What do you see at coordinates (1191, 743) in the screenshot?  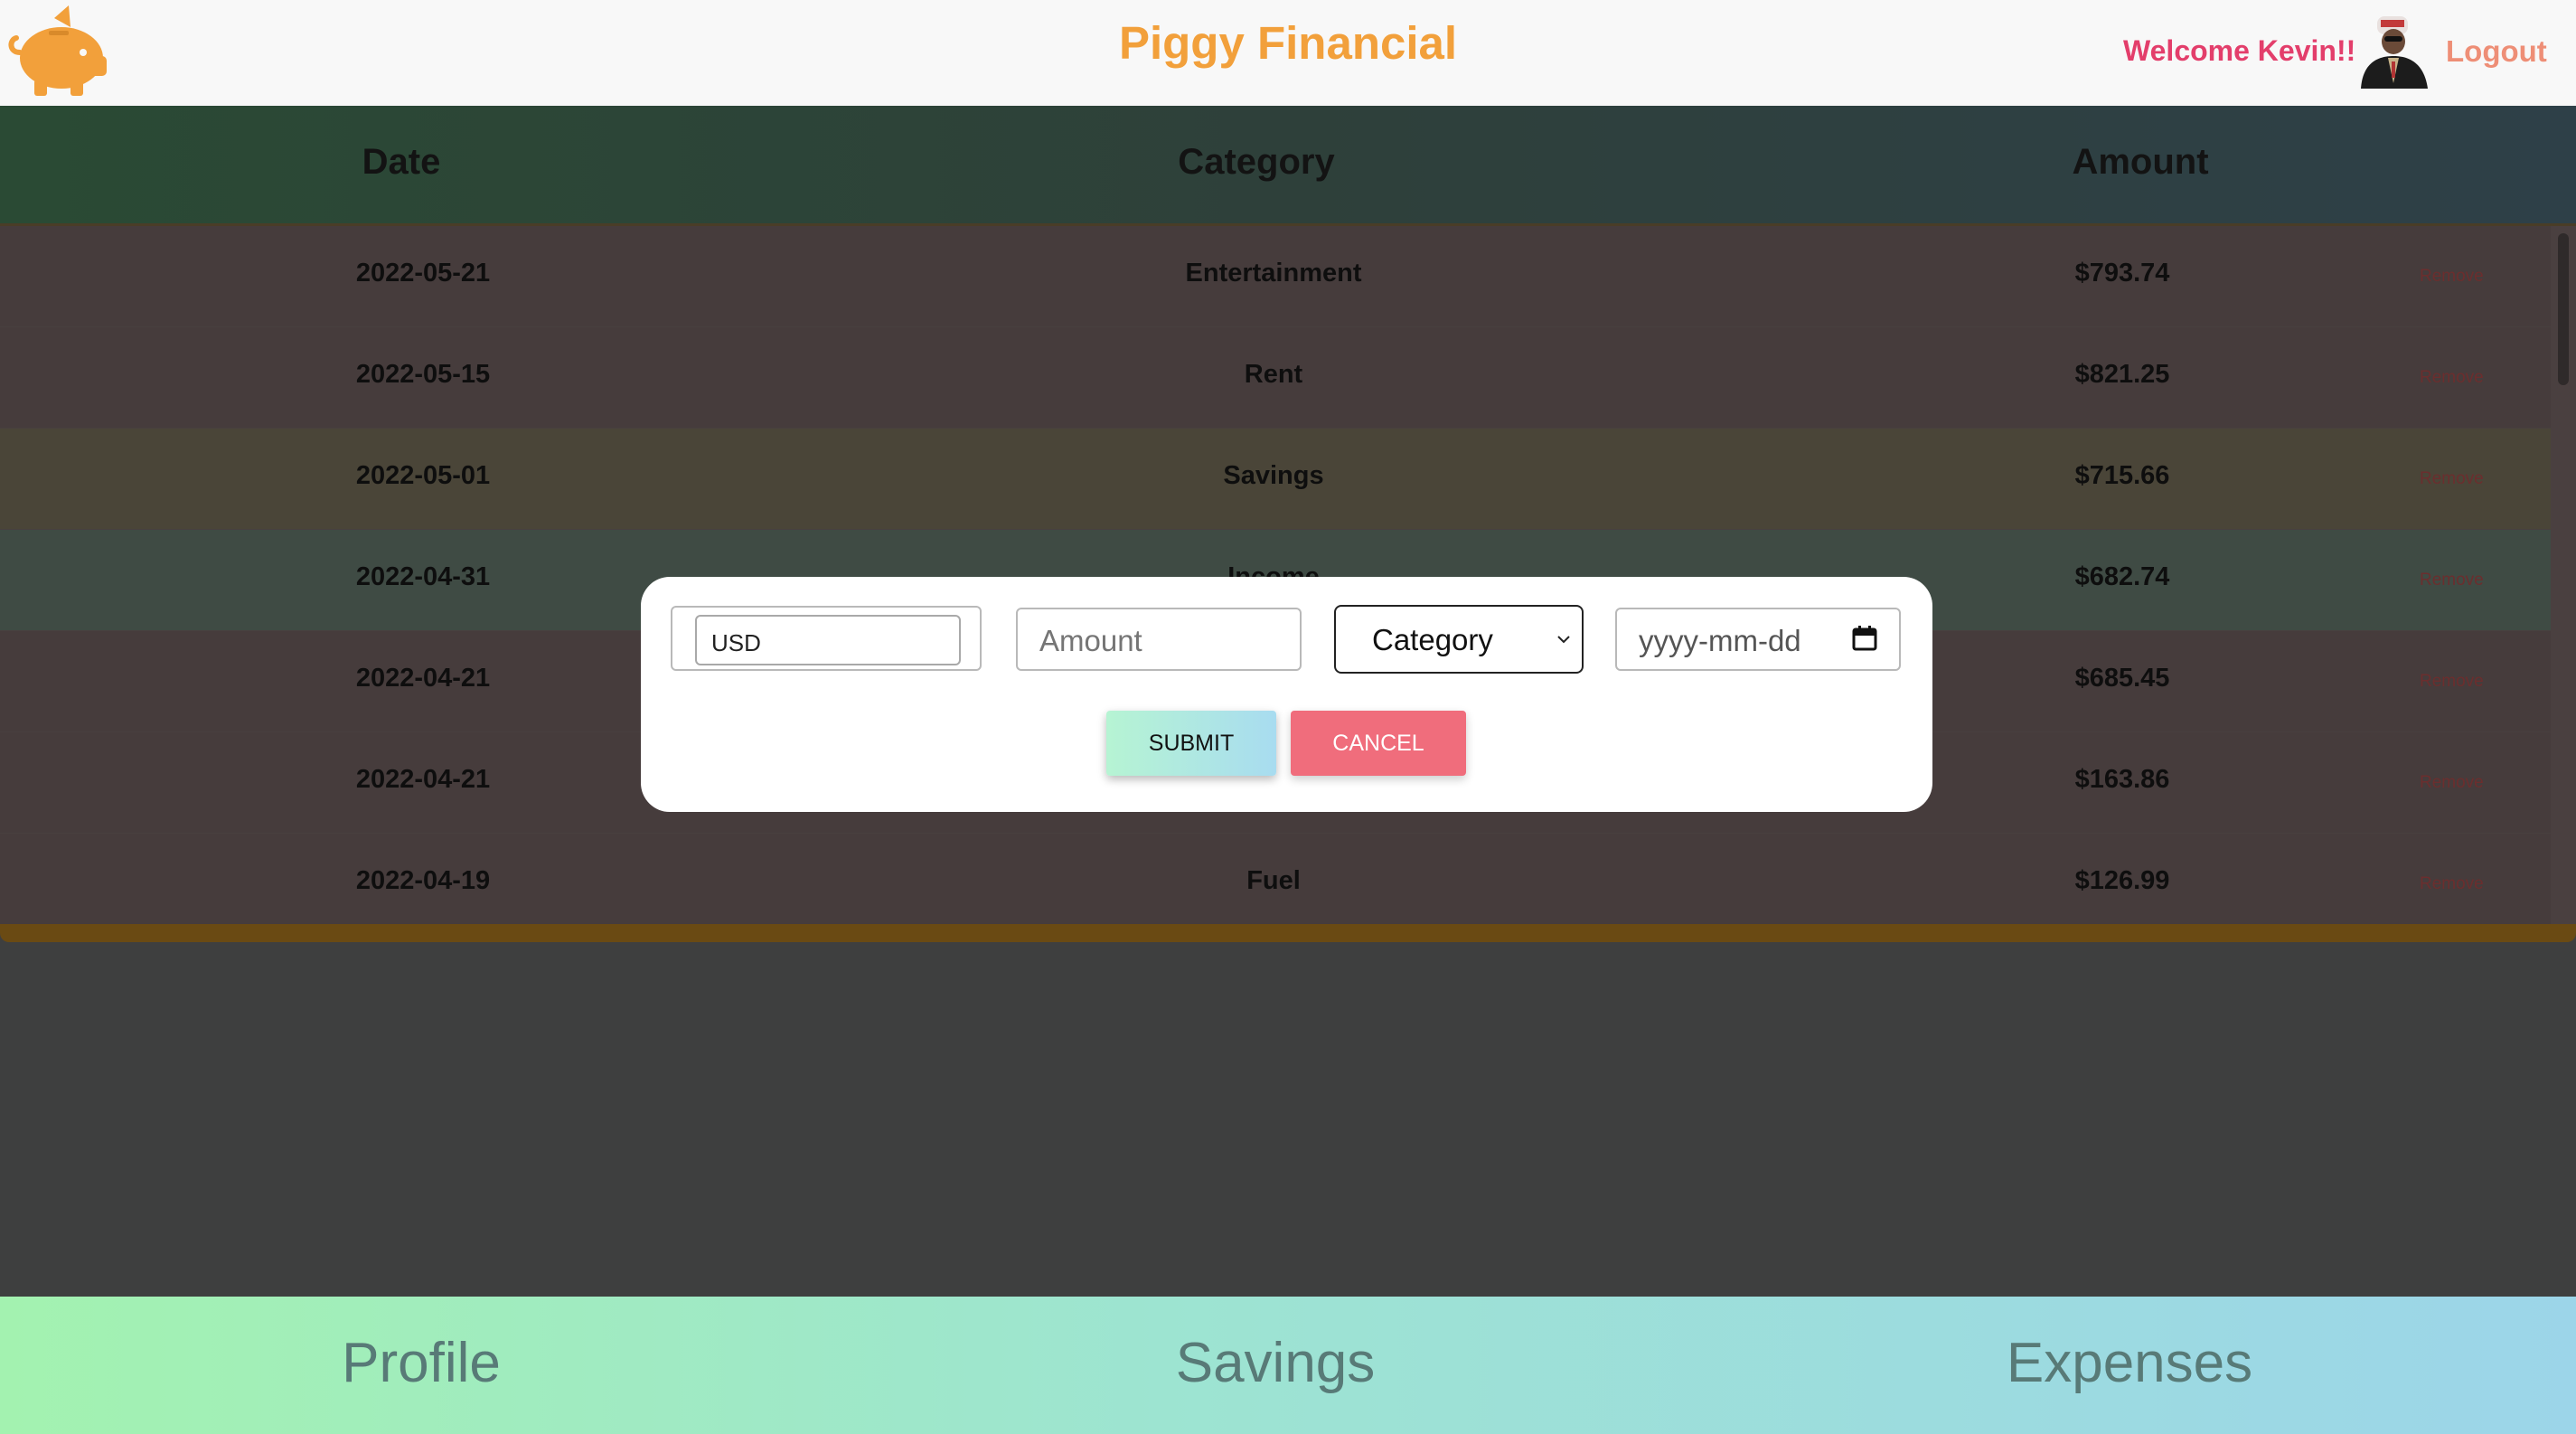 I see `submit-button: SUBMIT` at bounding box center [1191, 743].